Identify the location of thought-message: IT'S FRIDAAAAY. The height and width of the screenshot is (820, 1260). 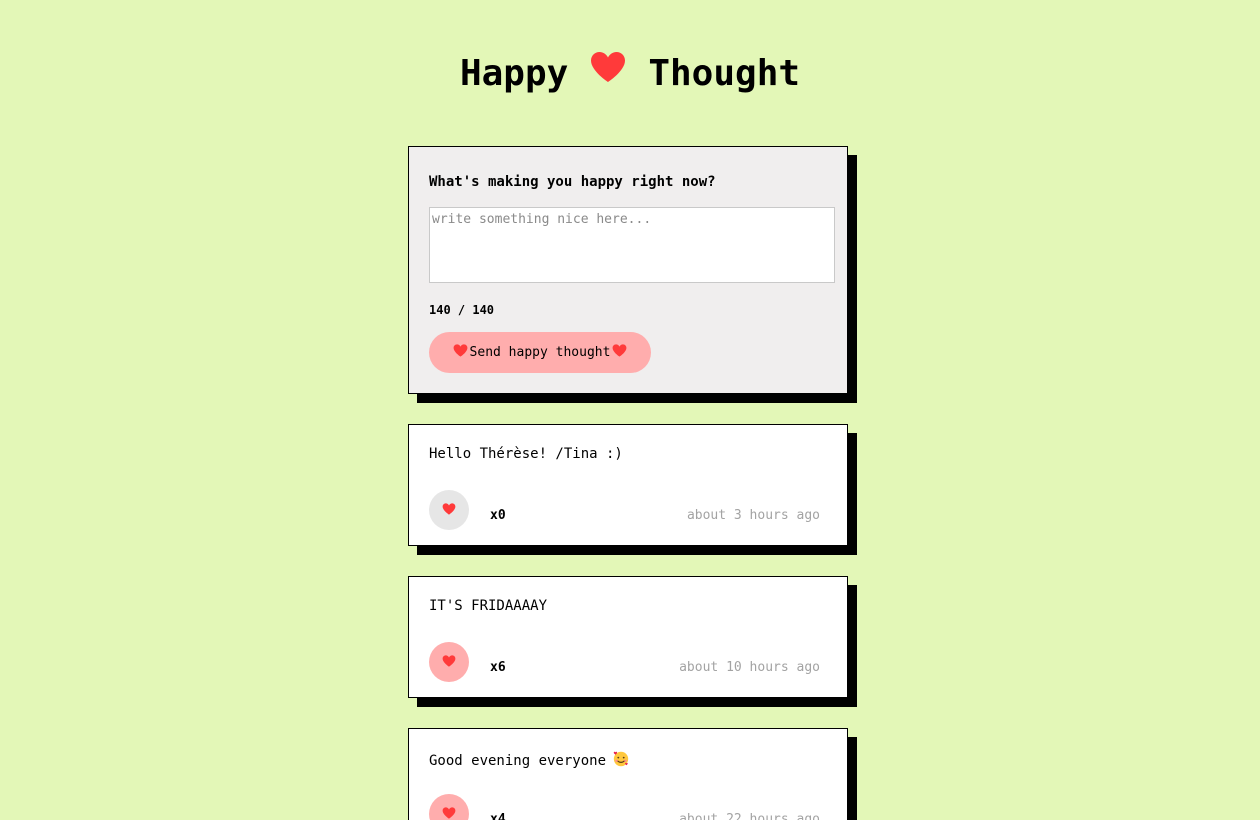
(488, 606).